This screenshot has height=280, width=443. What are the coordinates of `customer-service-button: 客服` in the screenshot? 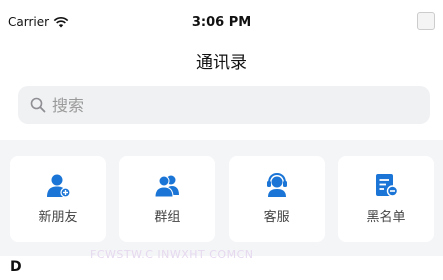 It's located at (276, 199).